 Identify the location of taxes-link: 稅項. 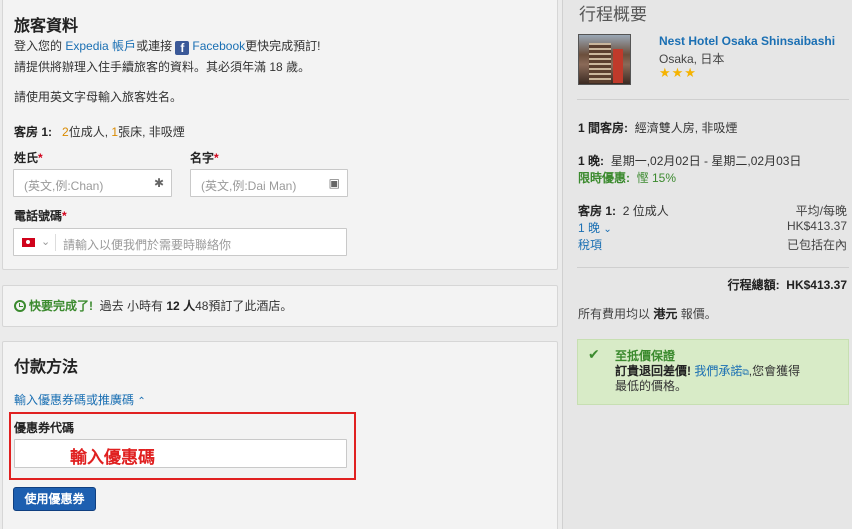
(590, 244).